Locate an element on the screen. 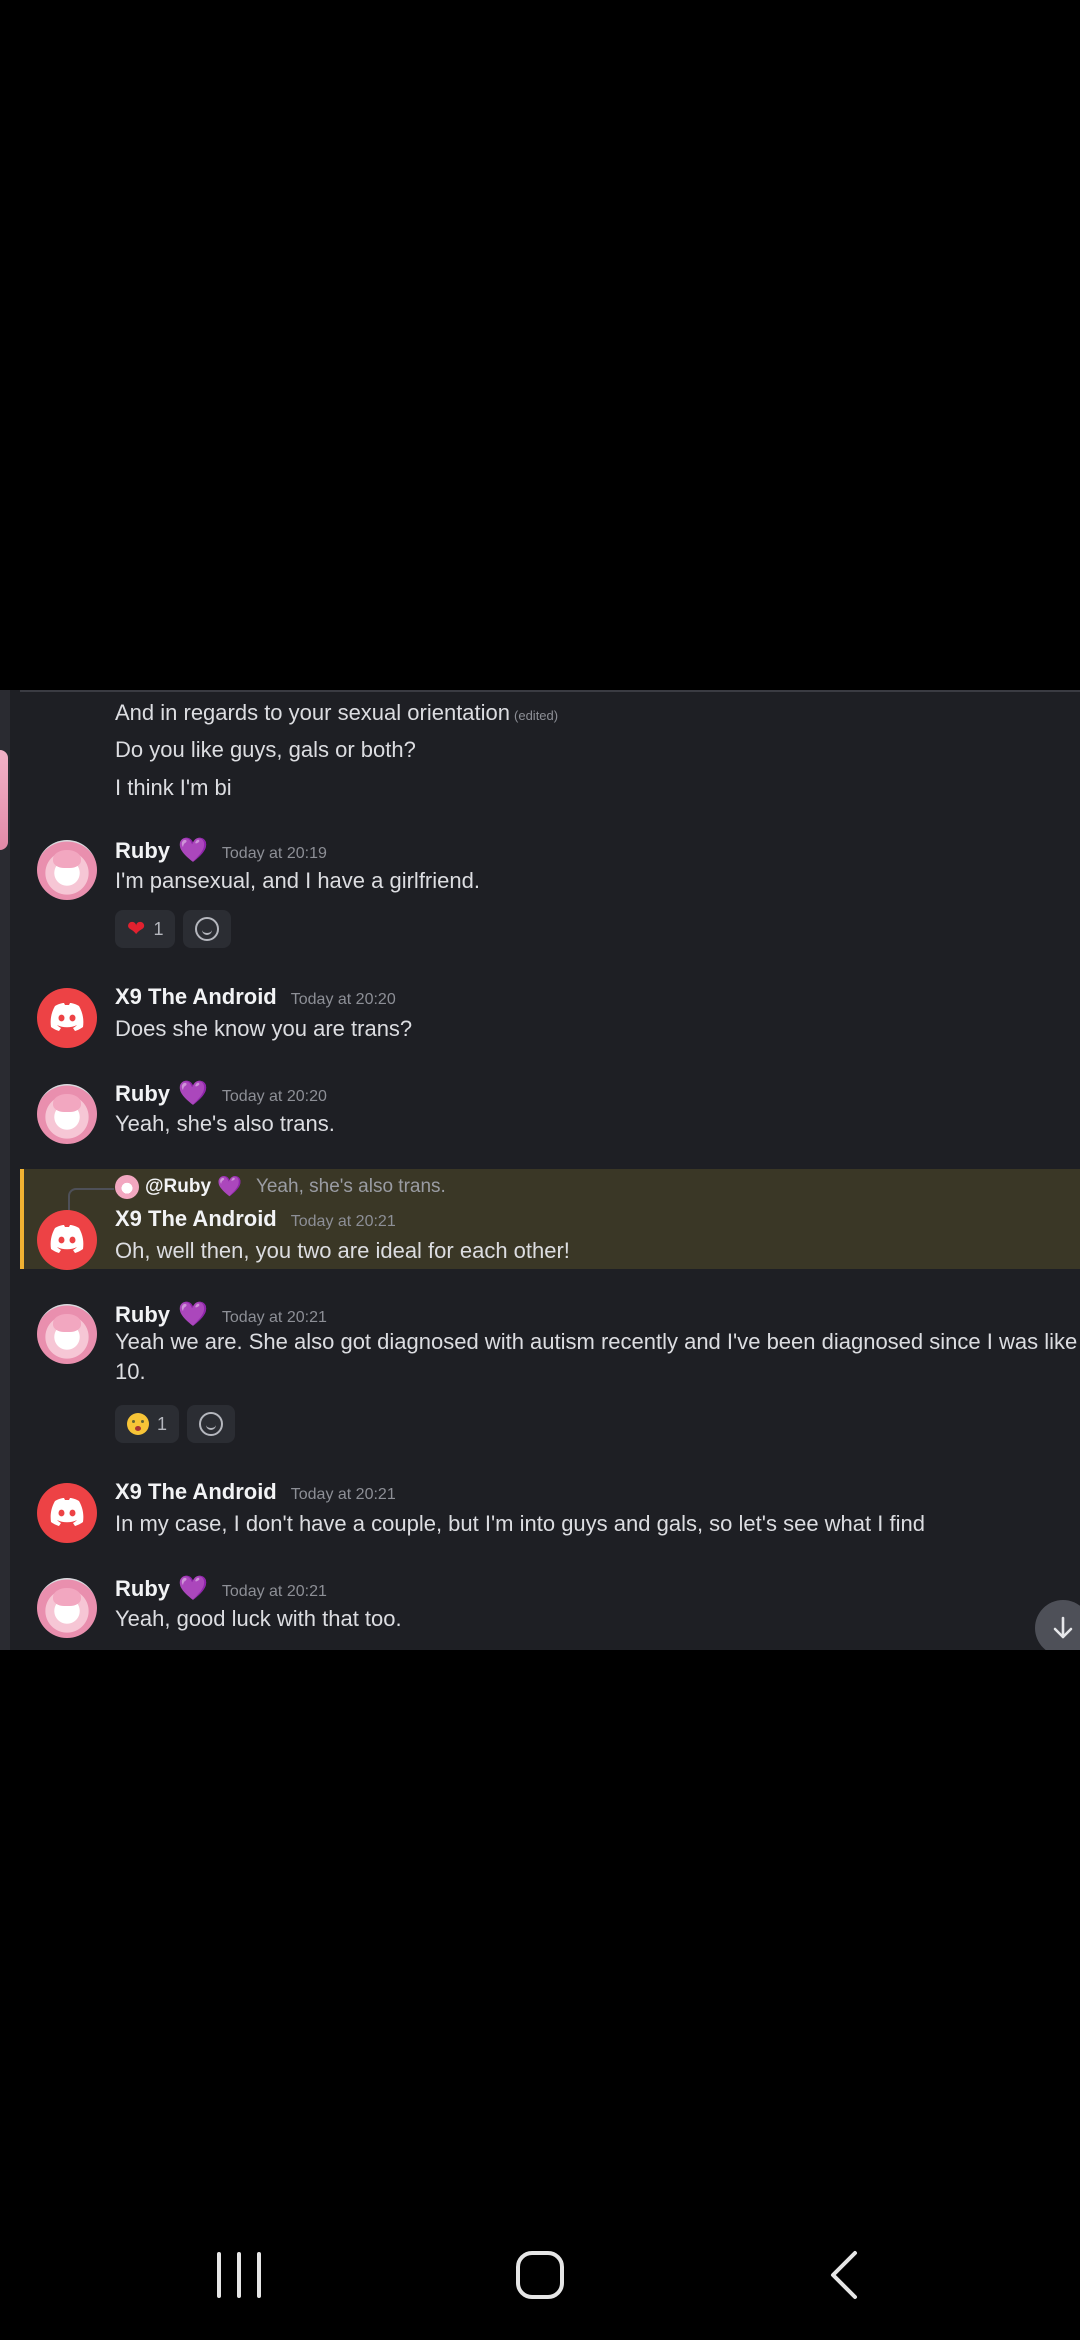 The height and width of the screenshot is (2340, 1080). scroll-to-bottom-button is located at coordinates (1057, 1625).